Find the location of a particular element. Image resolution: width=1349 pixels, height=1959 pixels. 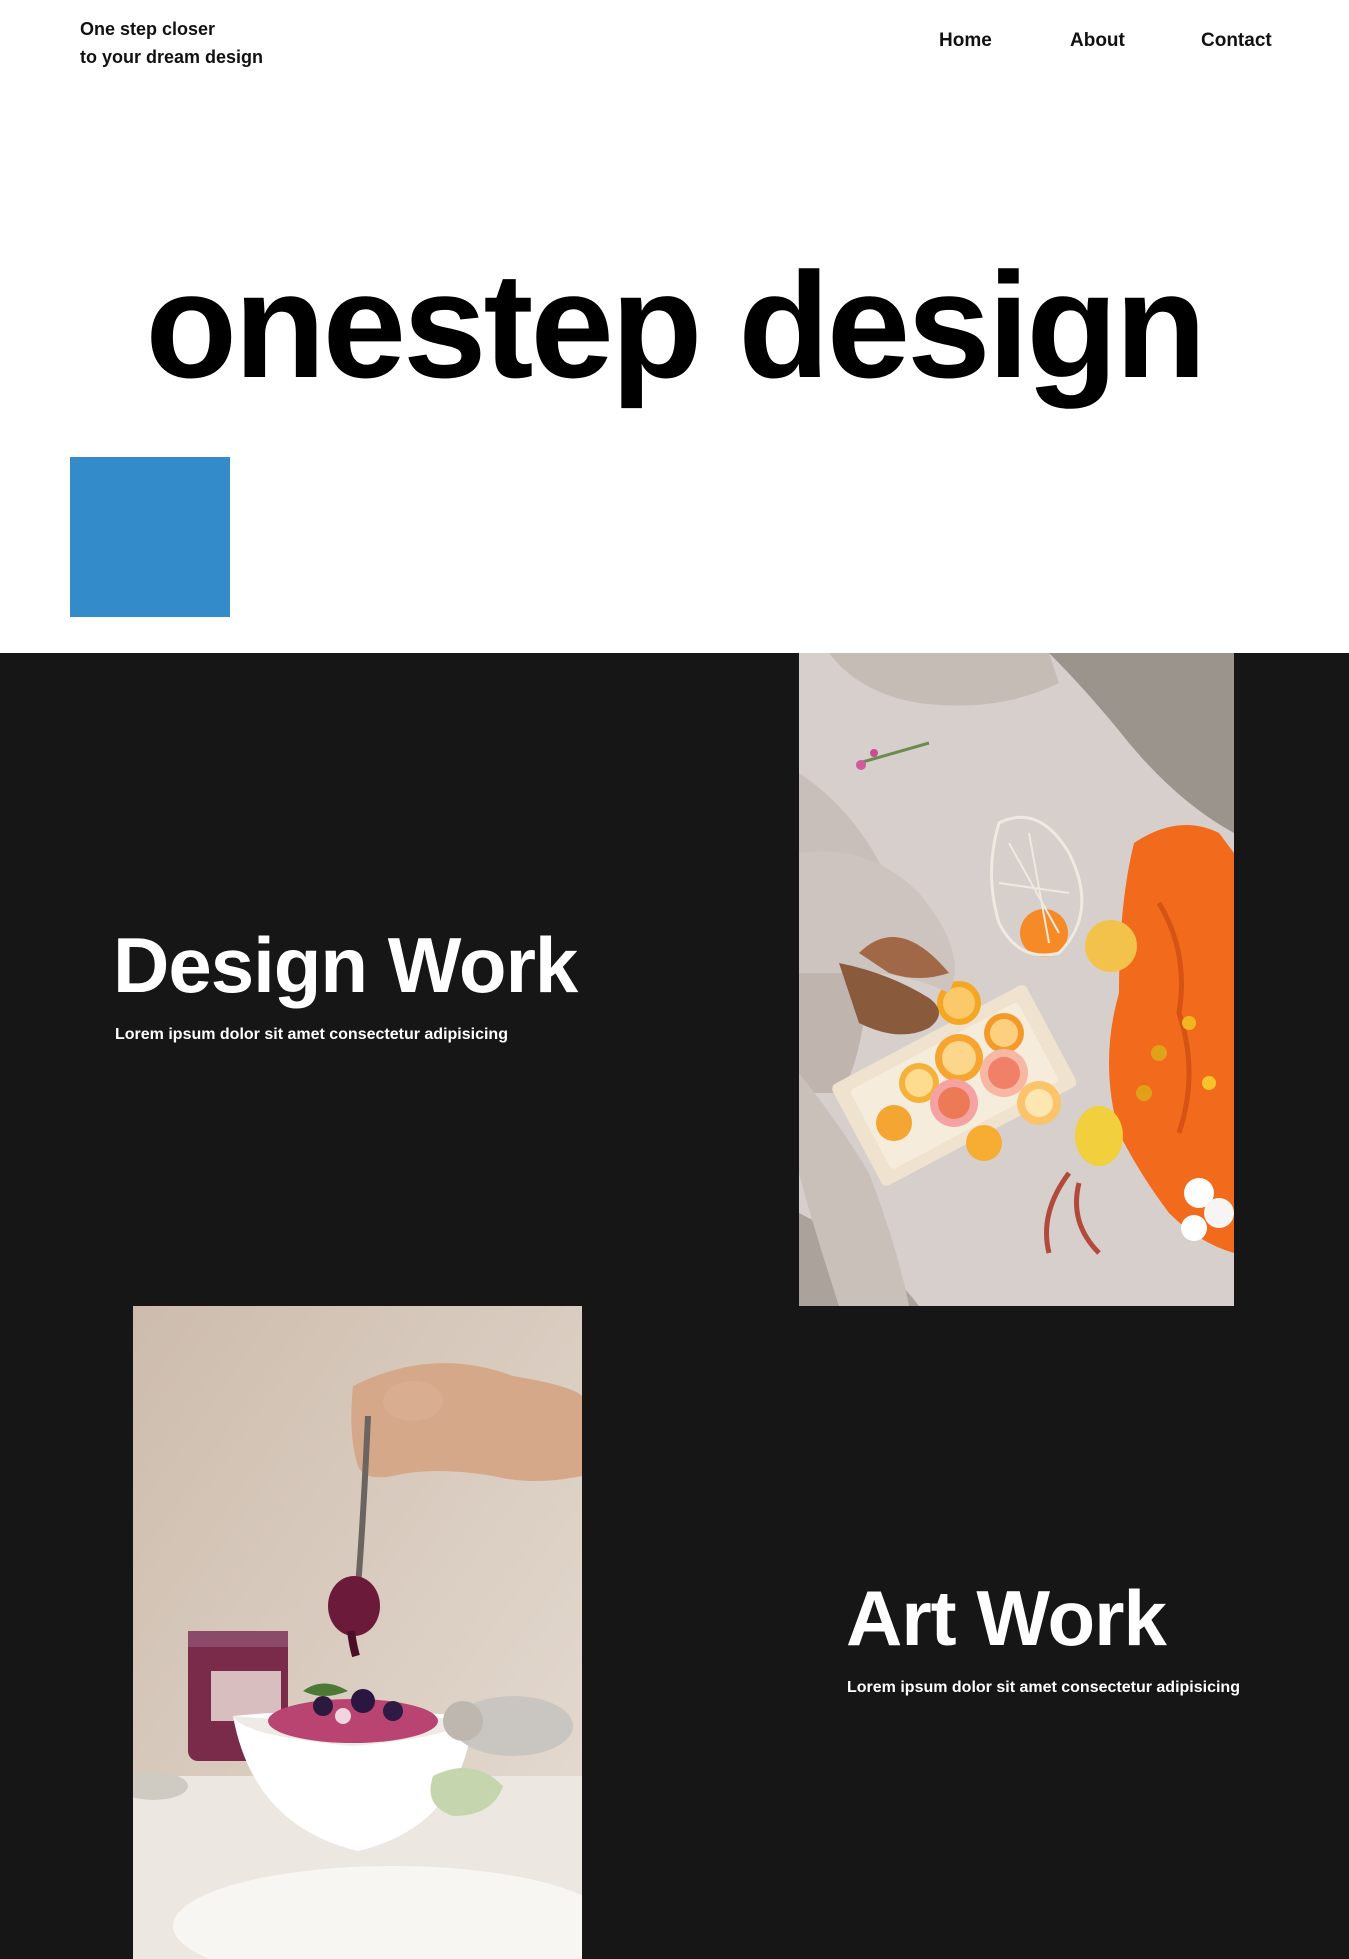

tagline-line-2: to your dream design is located at coordinates (172, 57).